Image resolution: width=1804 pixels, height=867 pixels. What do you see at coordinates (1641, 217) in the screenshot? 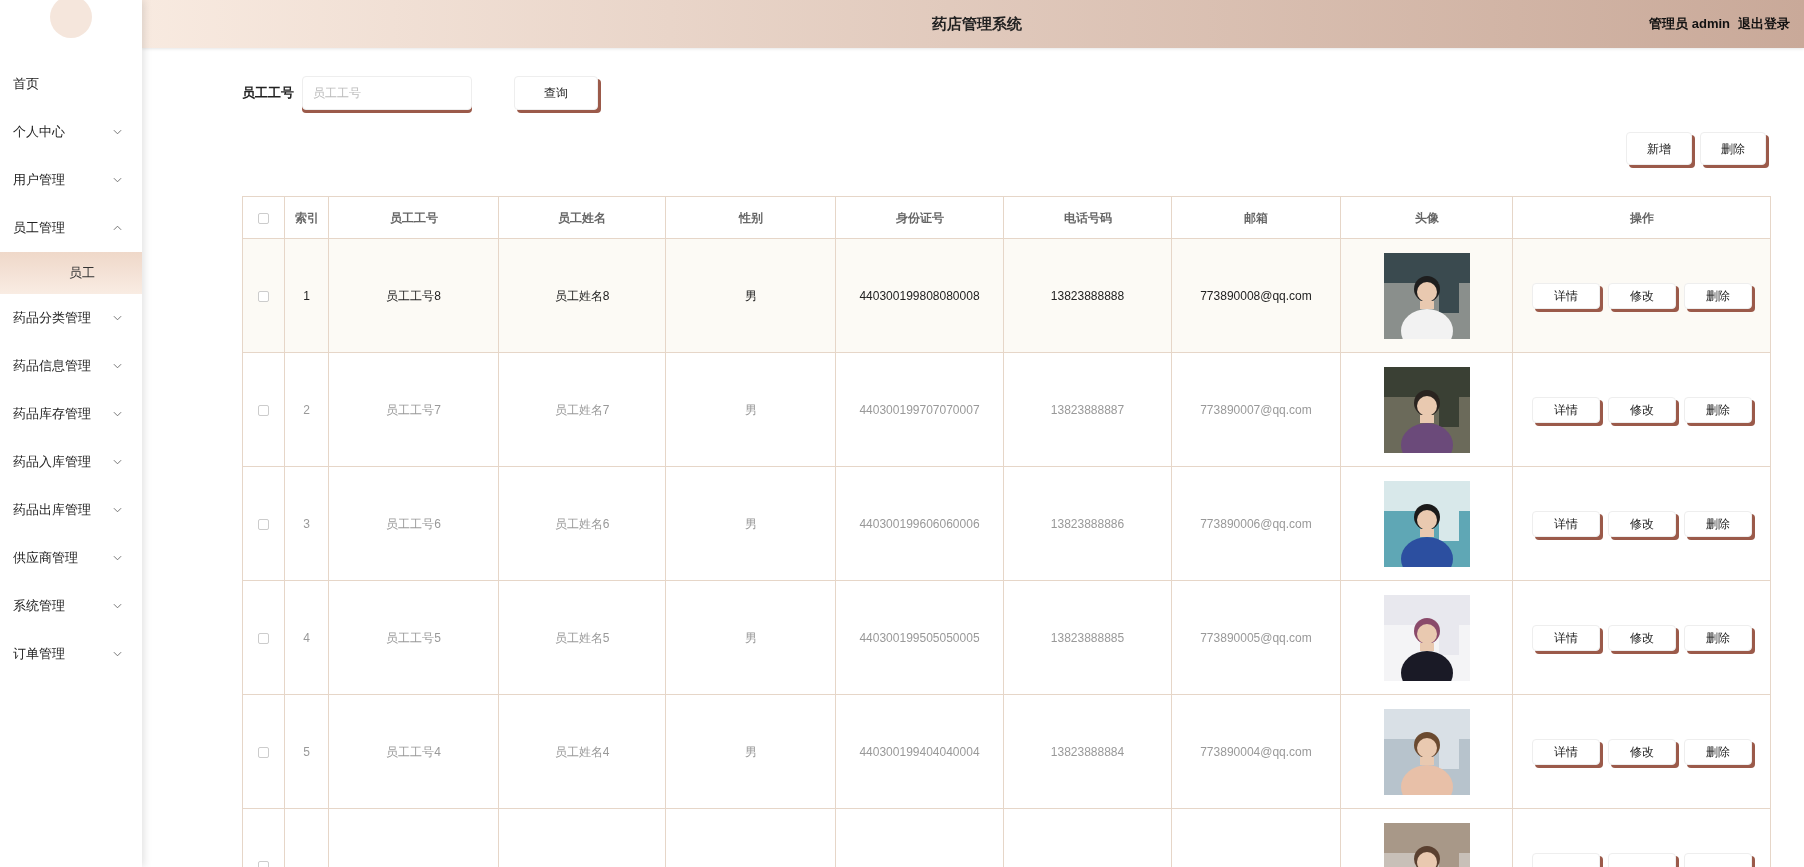
I see `column-header: 操作` at bounding box center [1641, 217].